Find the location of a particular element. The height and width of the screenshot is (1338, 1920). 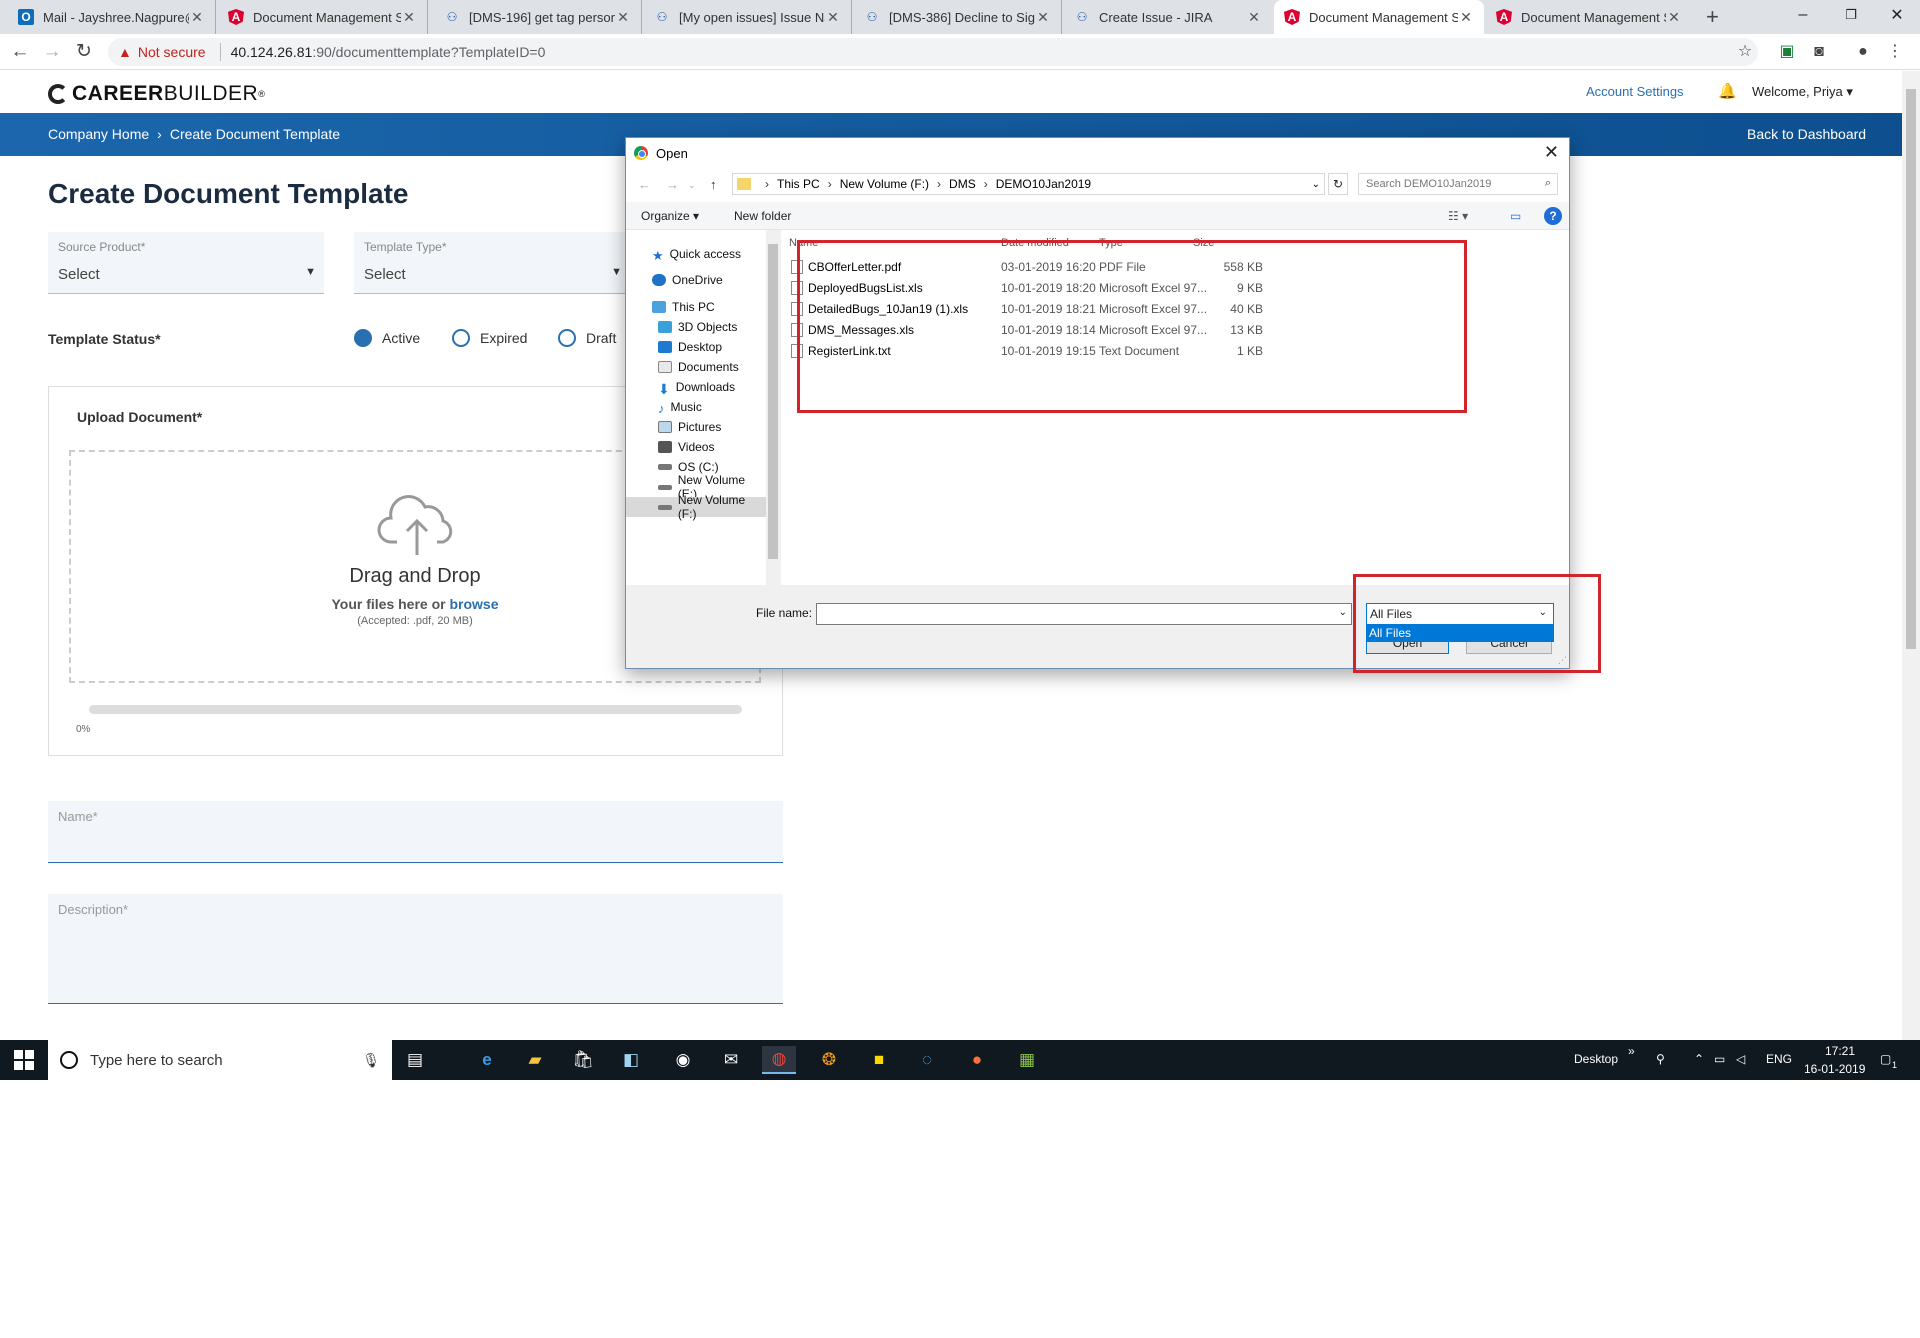

network-icon: ▭ is located at coordinates (1719, 1059).